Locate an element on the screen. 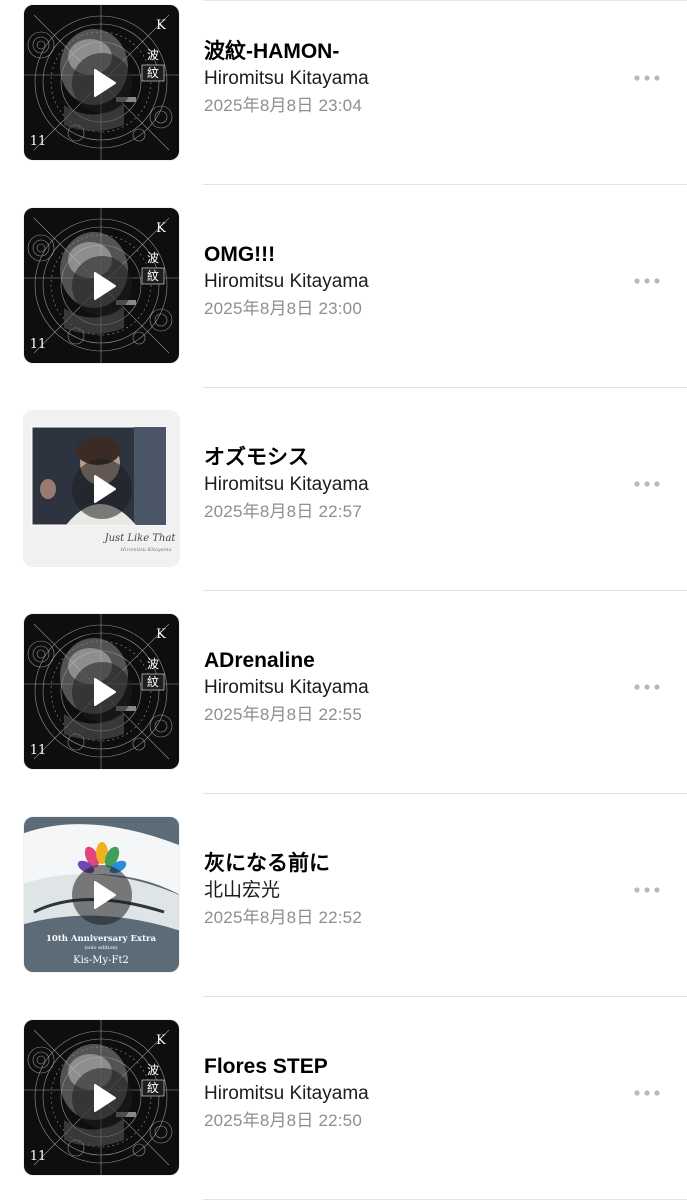 This screenshot has height=1200, width=687. played-timestamp: 2025年8月8日 23:04 is located at coordinates (283, 105).